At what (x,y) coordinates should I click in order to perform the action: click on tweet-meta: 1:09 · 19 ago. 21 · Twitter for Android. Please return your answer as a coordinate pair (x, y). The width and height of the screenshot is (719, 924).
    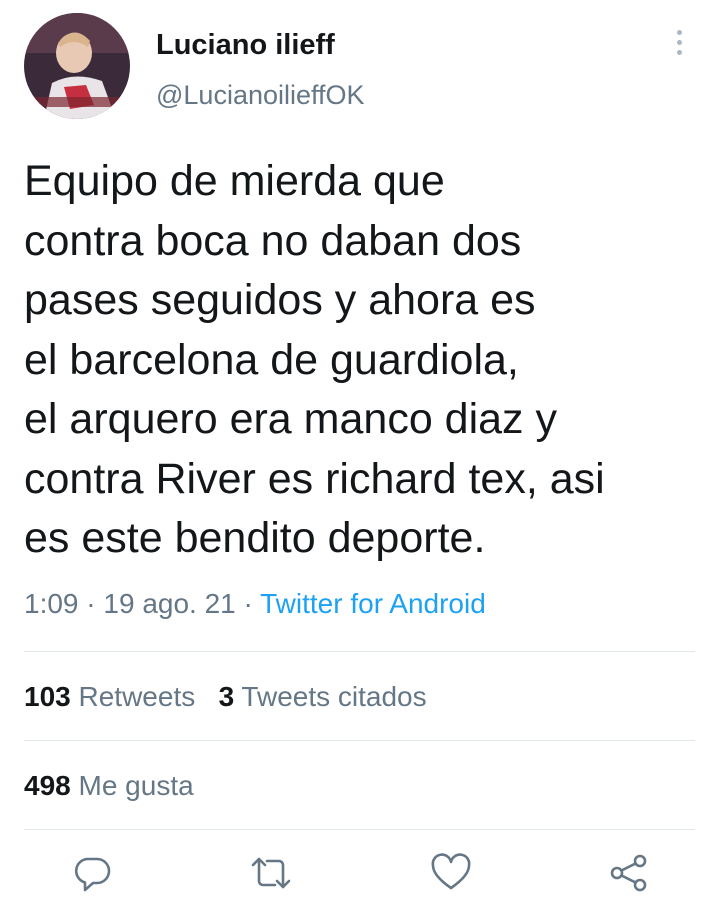
    Looking at the image, I should click on (255, 604).